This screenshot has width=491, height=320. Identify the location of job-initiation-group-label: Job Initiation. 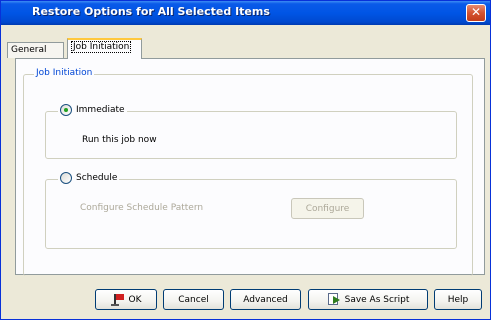
(64, 73).